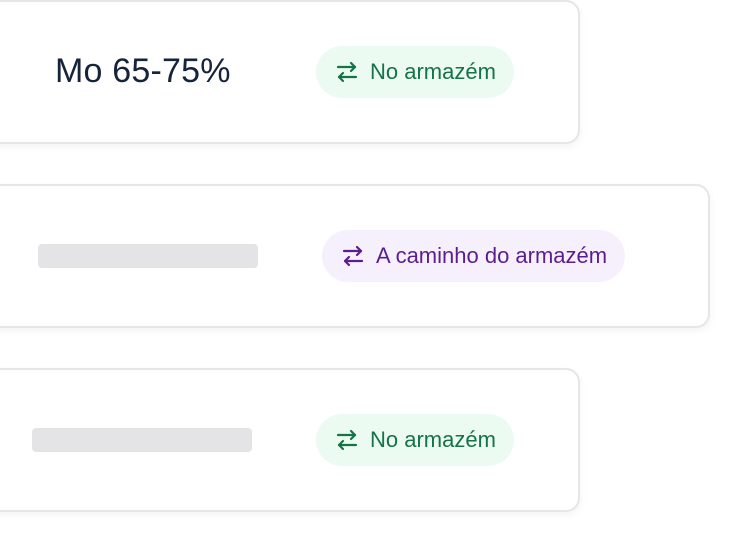 The height and width of the screenshot is (540, 734). I want to click on product-title: Mo 65-75%, so click(143, 71).